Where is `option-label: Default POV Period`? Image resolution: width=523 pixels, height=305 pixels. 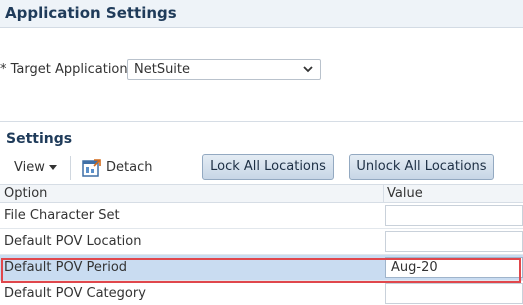
option-label: Default POV Period is located at coordinates (66, 267).